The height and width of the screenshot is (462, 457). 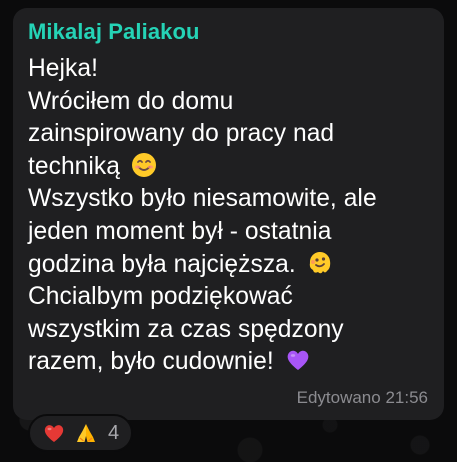 What do you see at coordinates (180, 231) in the screenshot?
I see `message-line: jeden moment był - ostatnia` at bounding box center [180, 231].